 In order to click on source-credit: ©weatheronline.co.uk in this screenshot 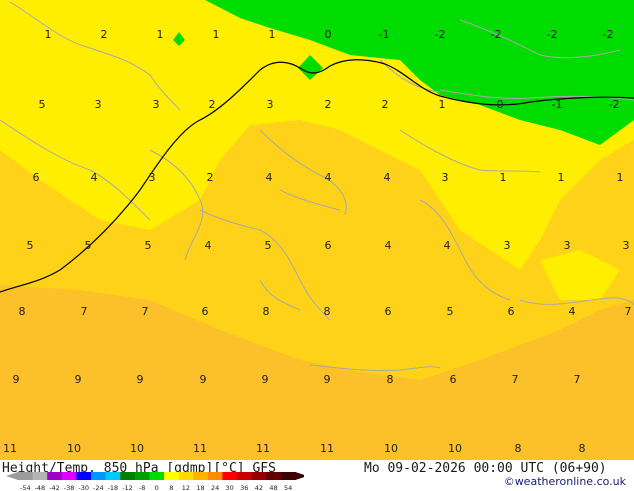, I will do `click(565, 481)`.